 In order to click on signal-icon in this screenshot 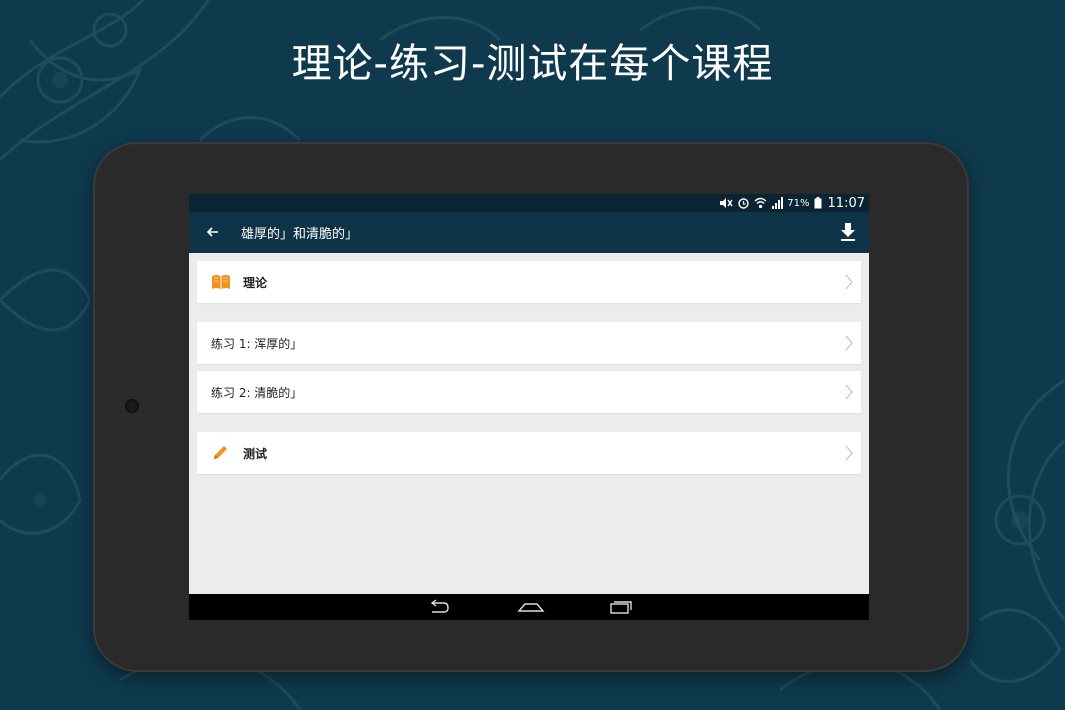, I will do `click(778, 203)`.